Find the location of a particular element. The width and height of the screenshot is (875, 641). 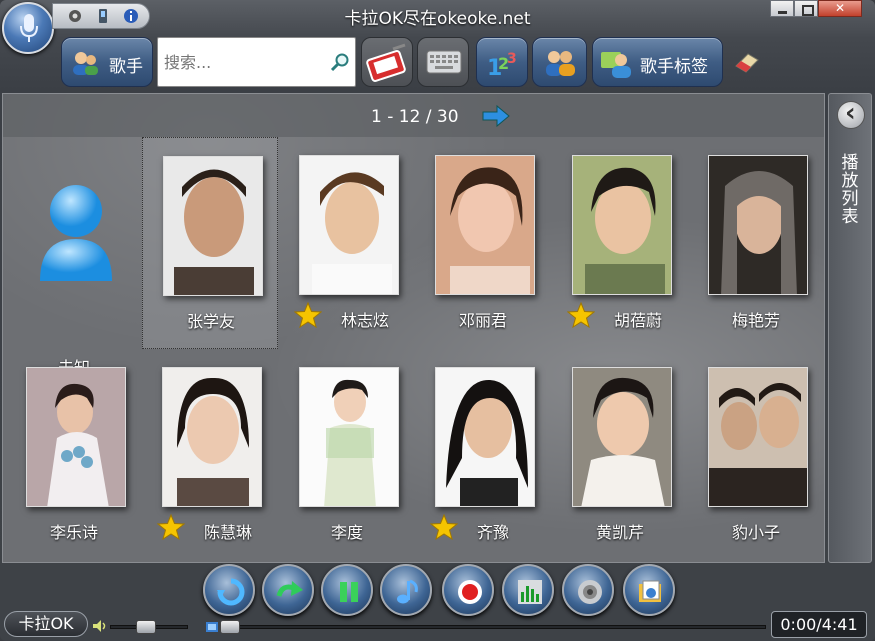

record-button is located at coordinates (468, 590).